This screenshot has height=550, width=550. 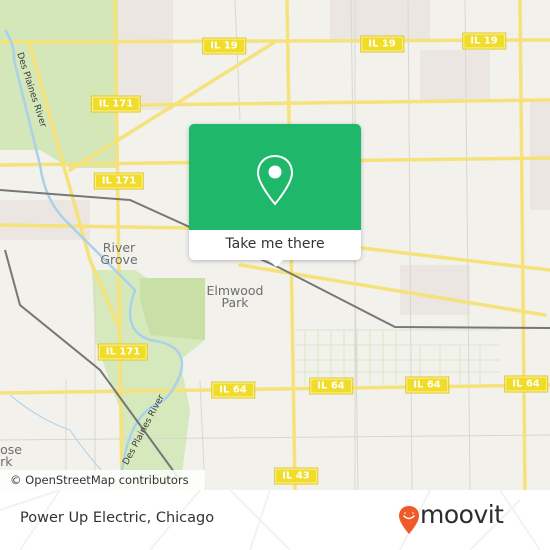 What do you see at coordinates (11, 455) in the screenshot?
I see `place-label-melrose-park: ose rk` at bounding box center [11, 455].